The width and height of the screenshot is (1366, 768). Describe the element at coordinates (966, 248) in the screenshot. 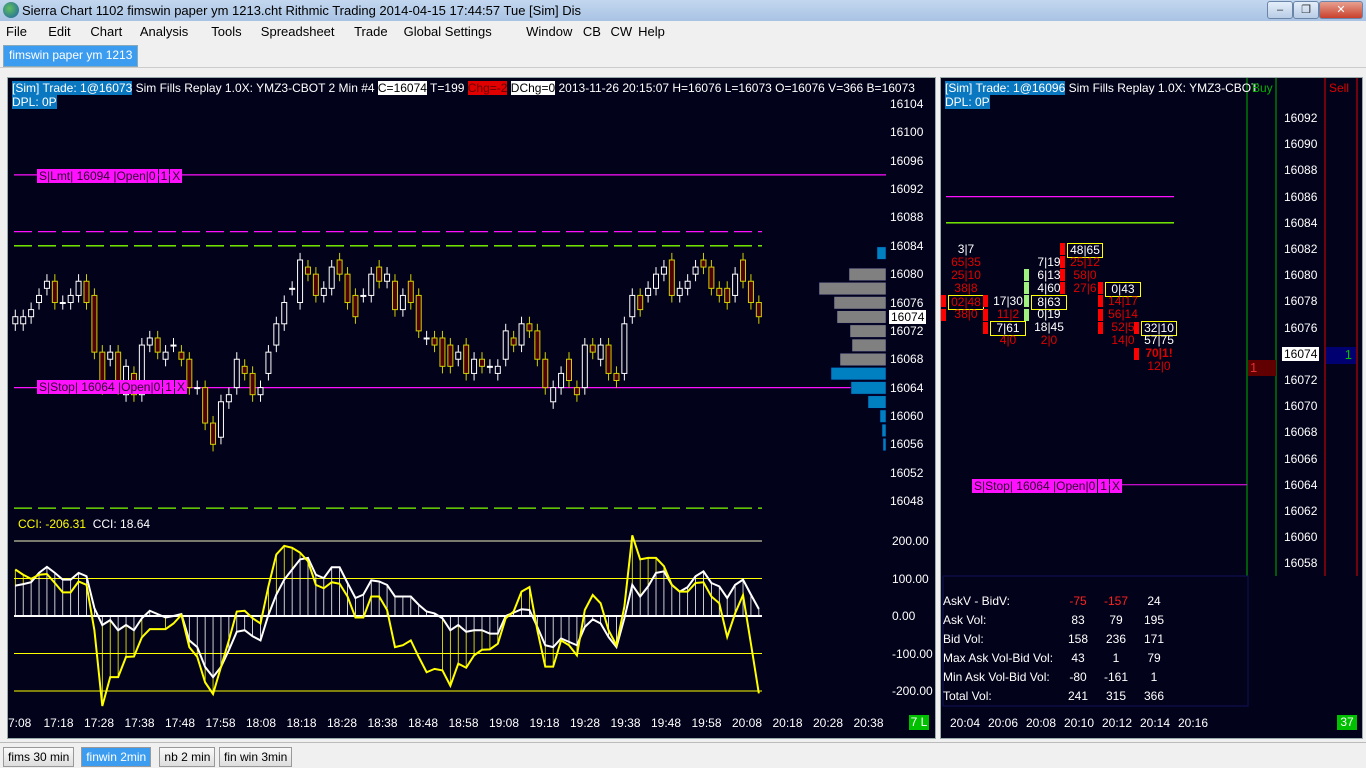

I see `footprint-cell: 3|7` at that location.